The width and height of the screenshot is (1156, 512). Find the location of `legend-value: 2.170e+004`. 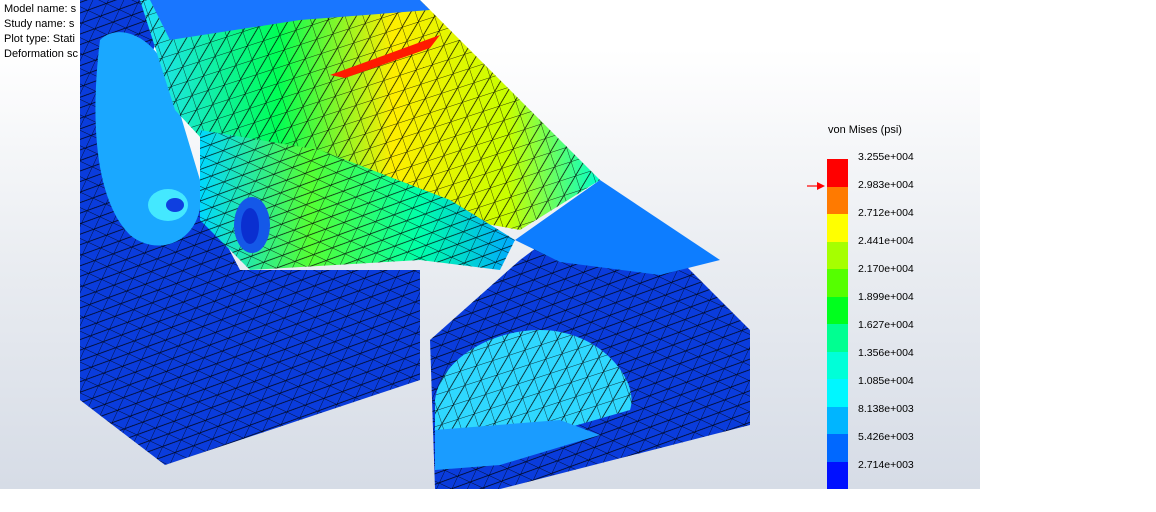

legend-value: 2.170e+004 is located at coordinates (886, 269).